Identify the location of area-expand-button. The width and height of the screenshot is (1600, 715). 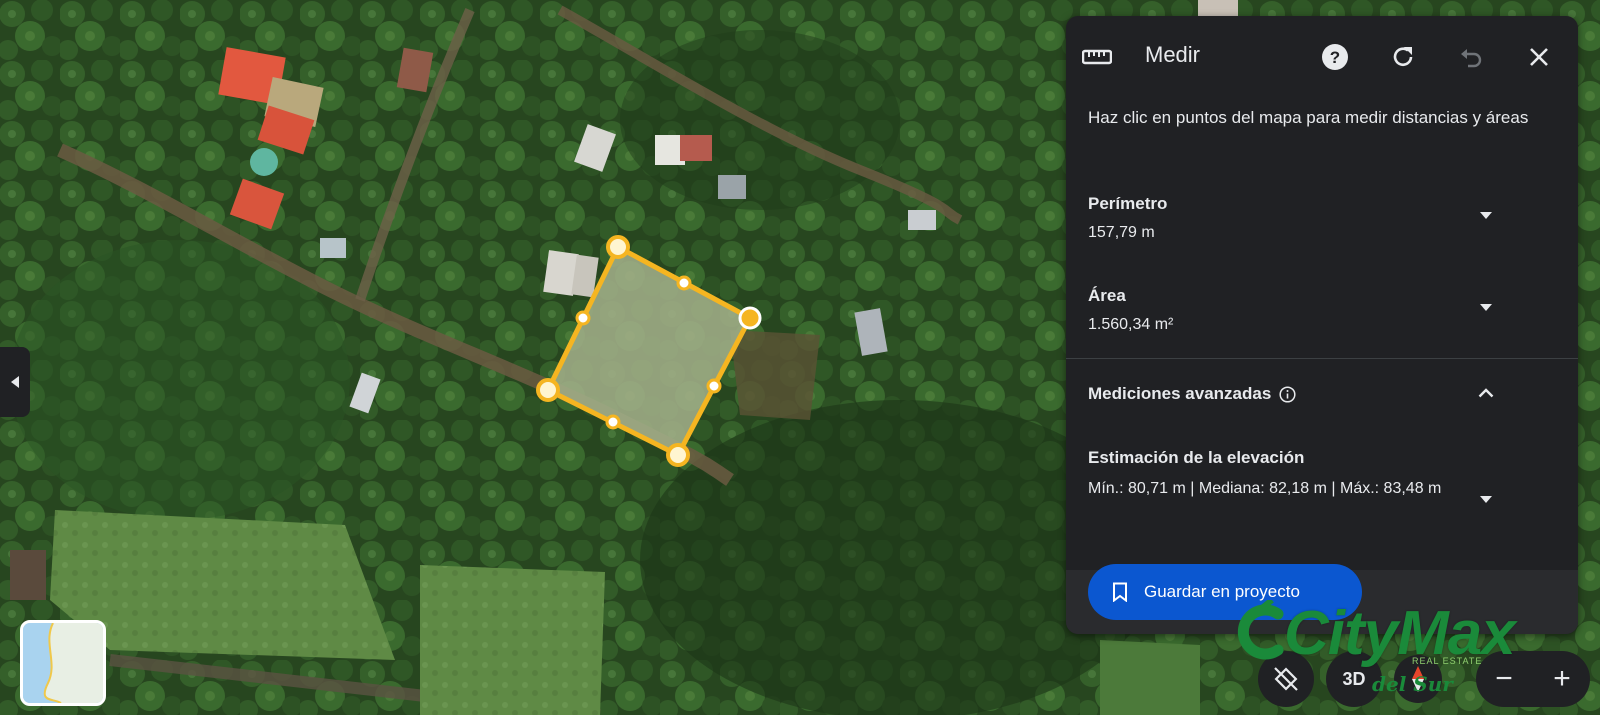
(1486, 307).